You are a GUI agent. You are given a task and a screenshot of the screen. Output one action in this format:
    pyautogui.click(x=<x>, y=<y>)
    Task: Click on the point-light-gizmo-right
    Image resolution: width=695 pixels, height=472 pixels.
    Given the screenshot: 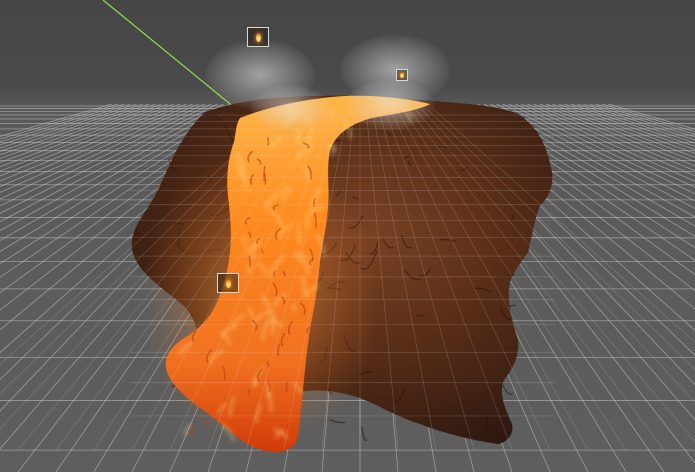 What is the action you would take?
    pyautogui.click(x=402, y=75)
    